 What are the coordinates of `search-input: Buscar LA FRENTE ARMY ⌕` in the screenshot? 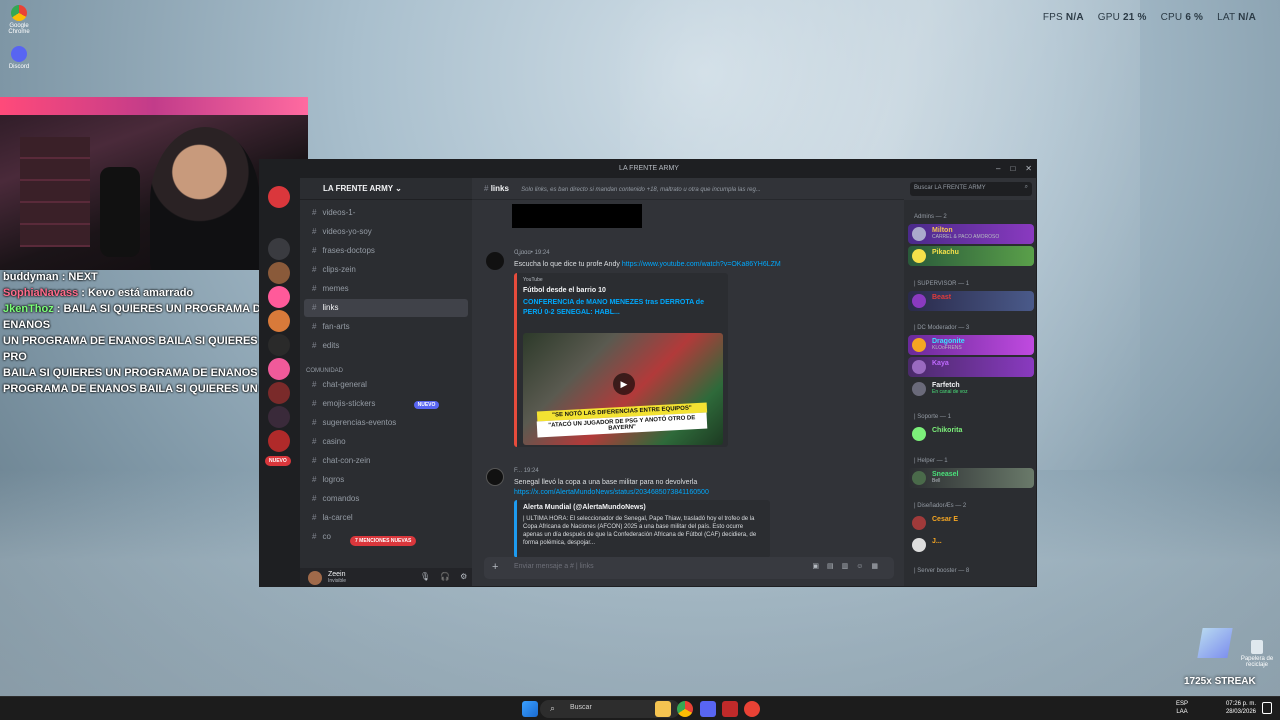 It's located at (971, 189).